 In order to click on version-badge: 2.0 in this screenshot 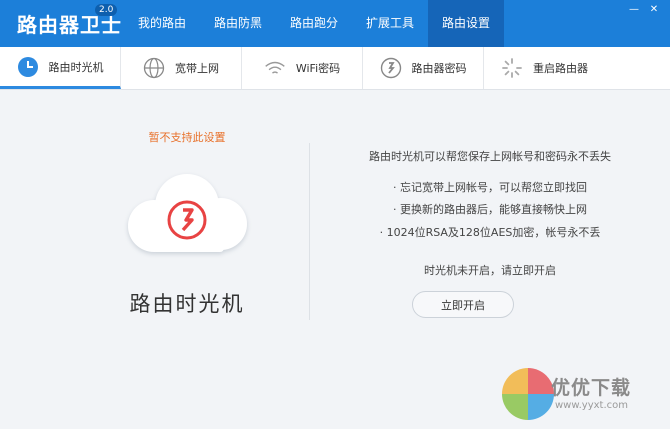, I will do `click(106, 10)`.